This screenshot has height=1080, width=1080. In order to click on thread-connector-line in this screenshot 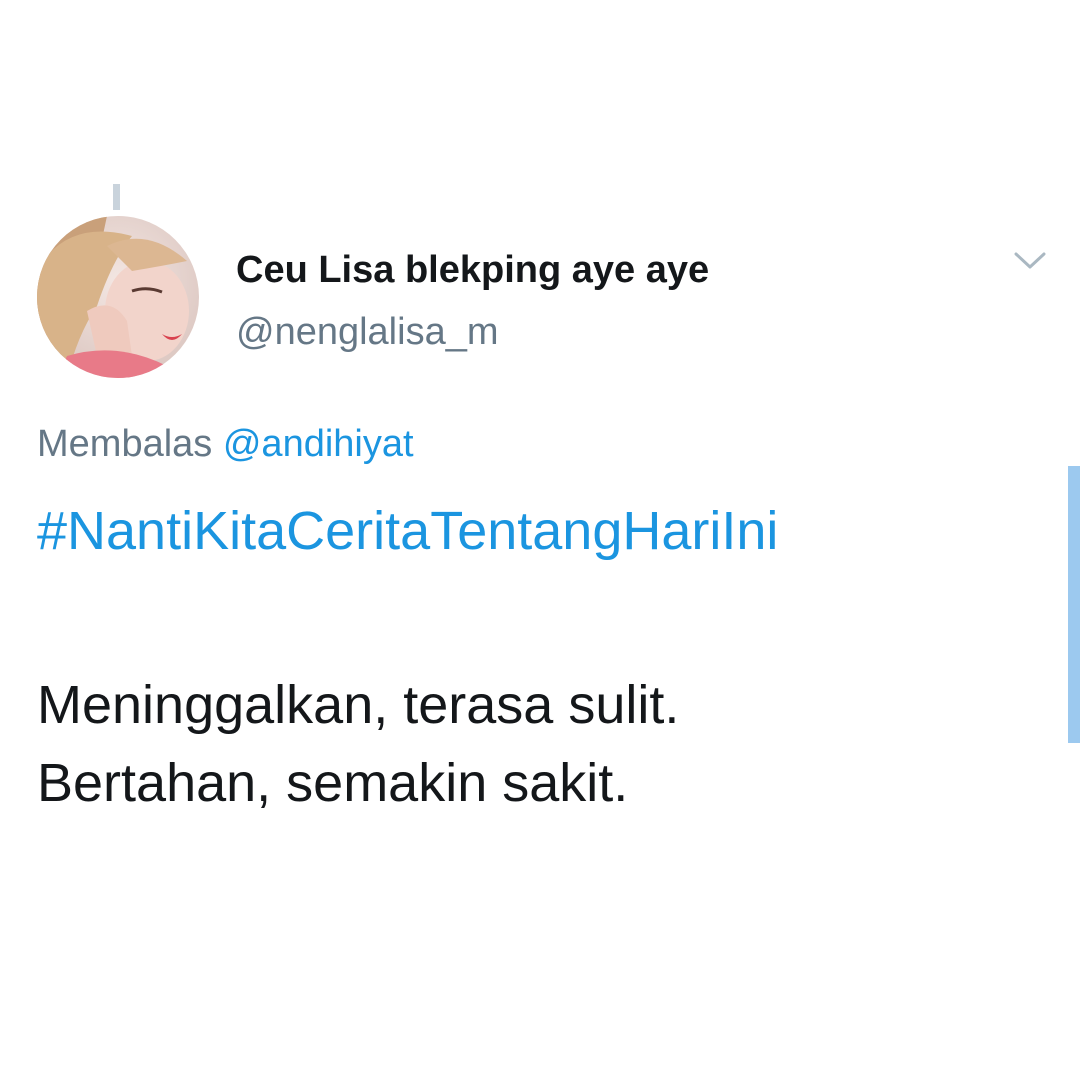, I will do `click(116, 197)`.